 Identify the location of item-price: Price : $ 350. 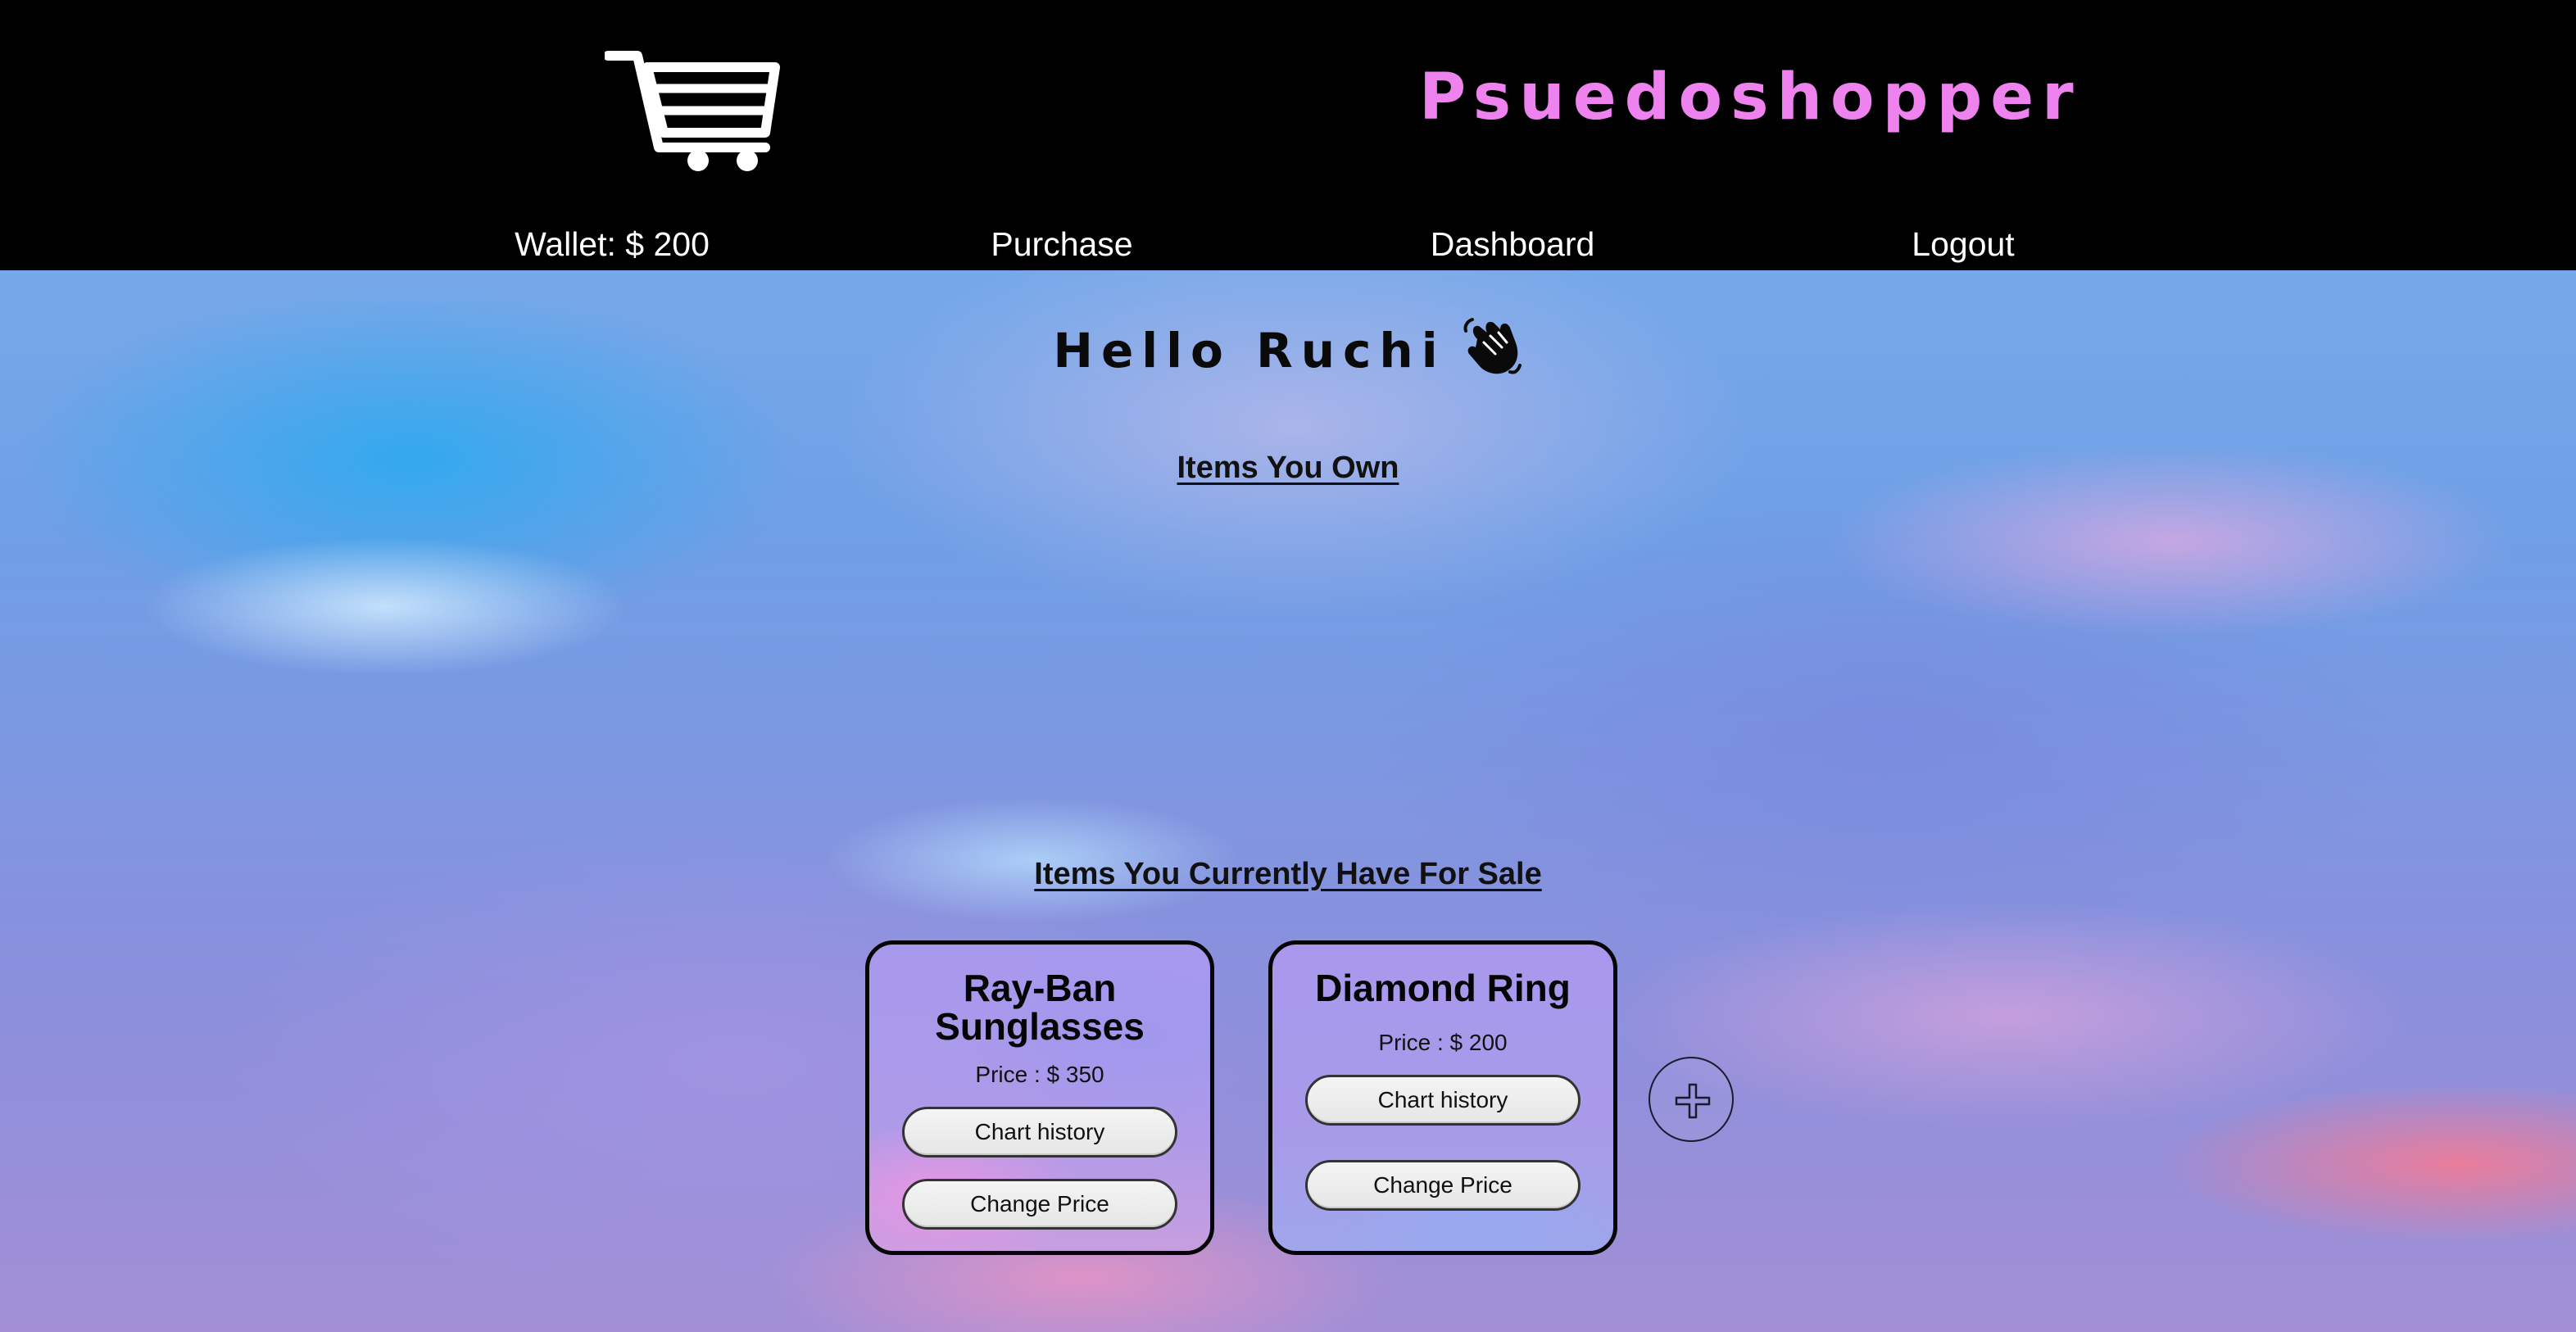
(1039, 1074).